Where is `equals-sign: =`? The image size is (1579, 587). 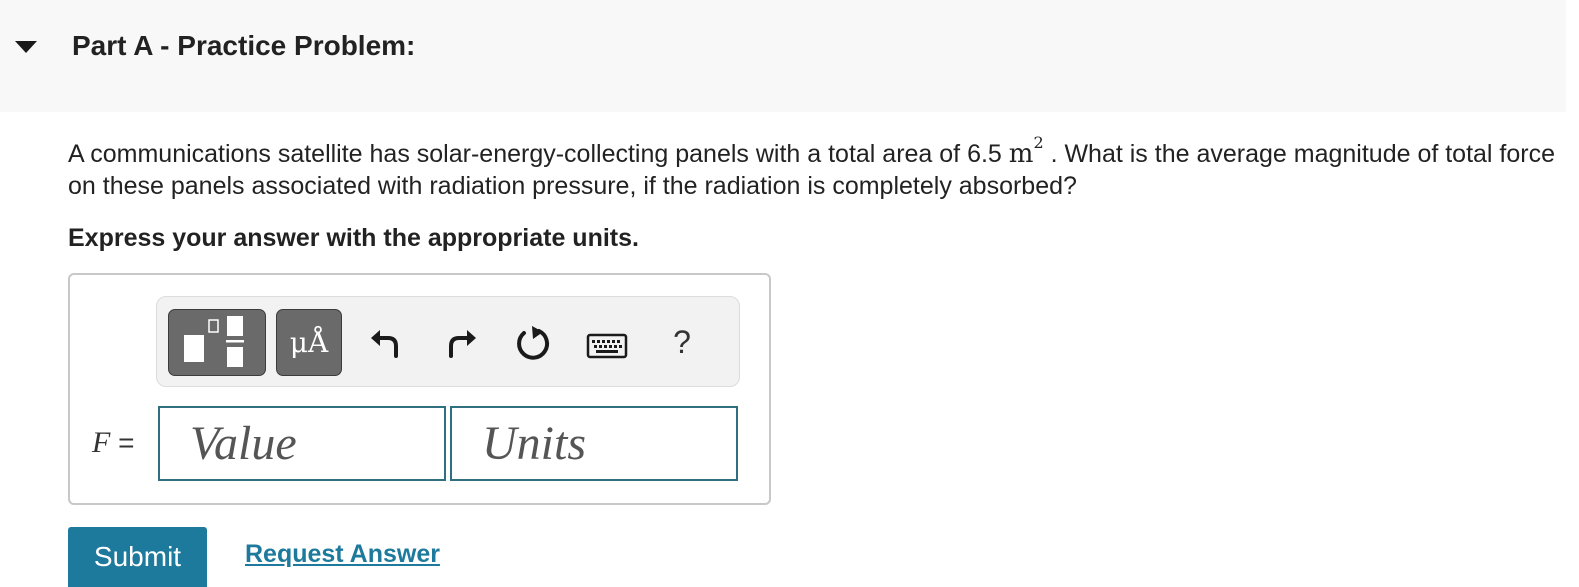 equals-sign: = is located at coordinates (126, 442).